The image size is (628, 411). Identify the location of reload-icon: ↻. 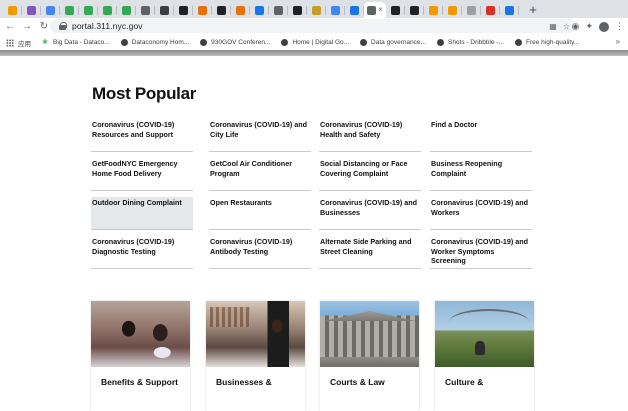
(44, 27).